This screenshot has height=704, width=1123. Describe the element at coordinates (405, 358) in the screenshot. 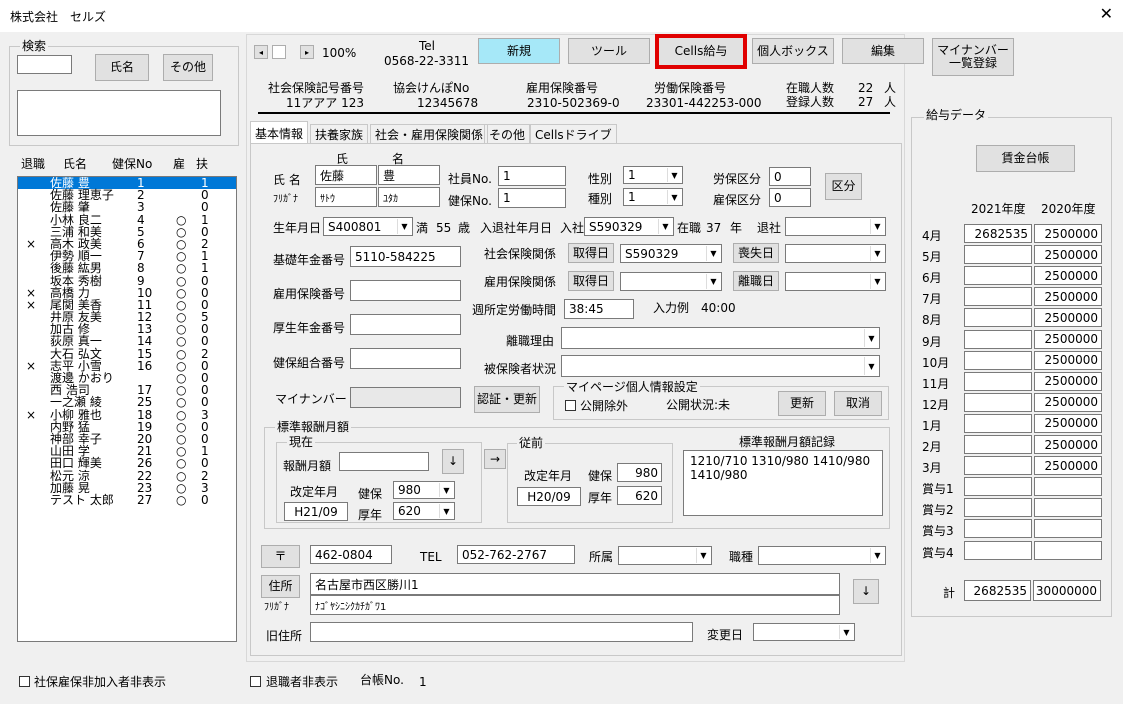

I see `kumiai-field` at that location.